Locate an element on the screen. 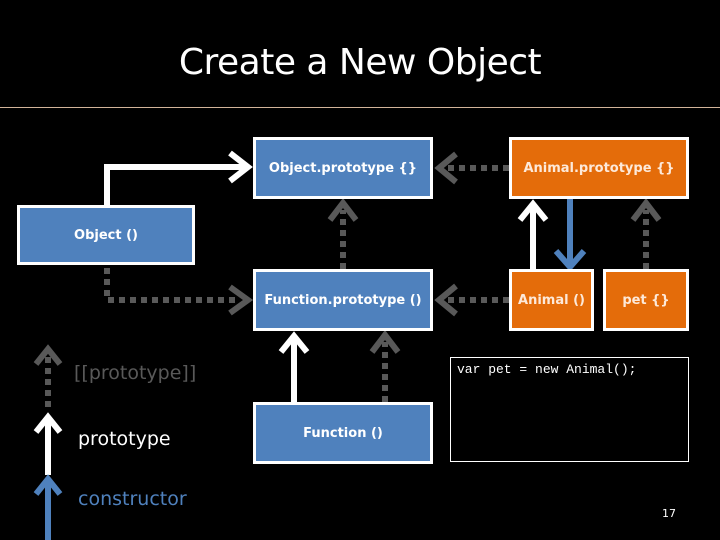 This screenshot has width=720, height=540. node-animal-prototype-label: Animal.prototype {} is located at coordinates (599, 168).